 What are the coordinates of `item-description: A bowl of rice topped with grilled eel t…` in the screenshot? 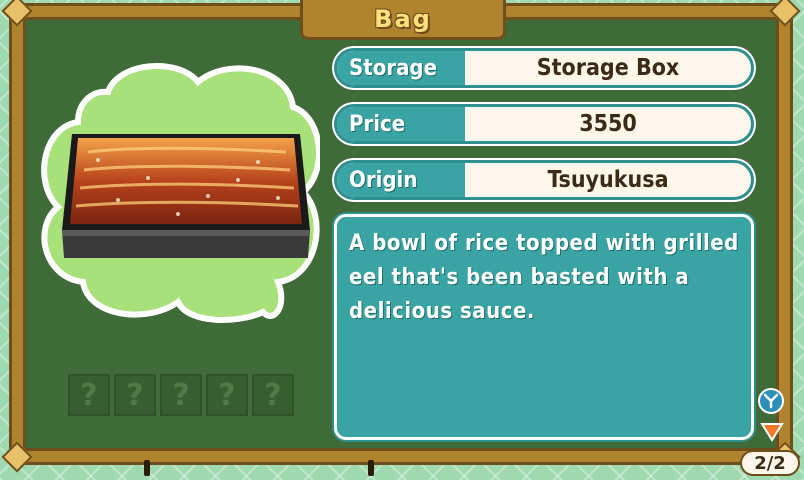 It's located at (544, 277).